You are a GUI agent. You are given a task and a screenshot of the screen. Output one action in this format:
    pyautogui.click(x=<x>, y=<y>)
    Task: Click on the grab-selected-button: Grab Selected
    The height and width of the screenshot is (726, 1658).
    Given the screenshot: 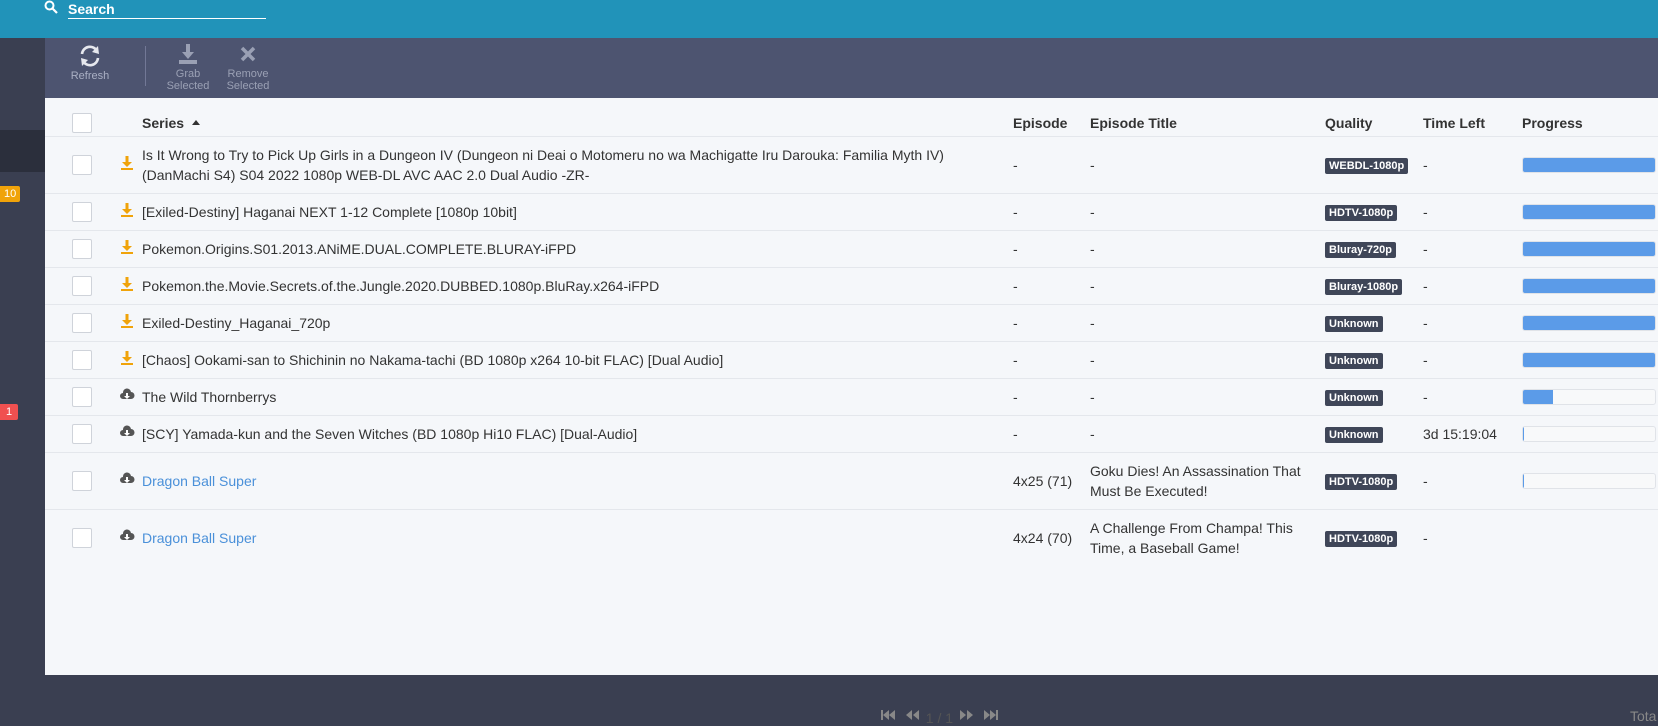 What is the action you would take?
    pyautogui.click(x=188, y=68)
    